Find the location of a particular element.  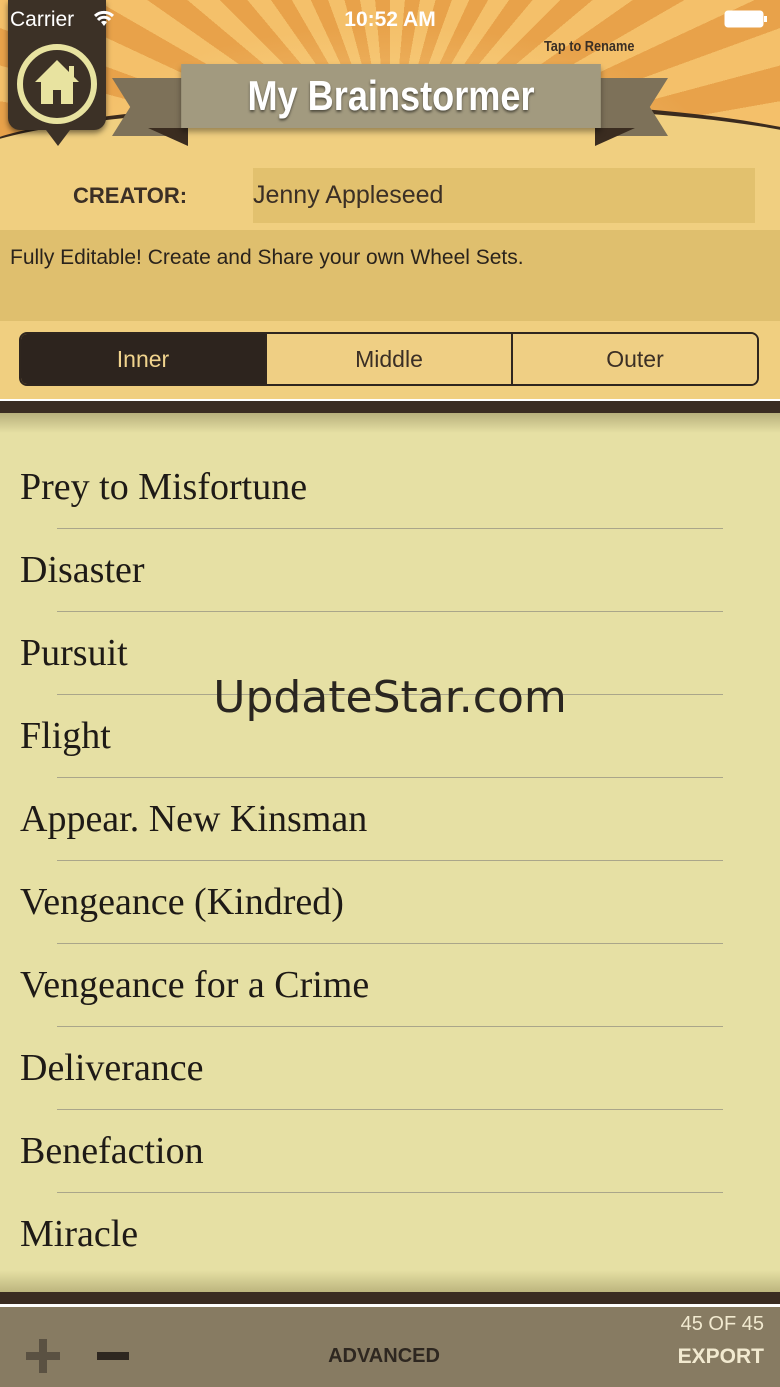

item-count: 45 OF 45 is located at coordinates (722, 1324).